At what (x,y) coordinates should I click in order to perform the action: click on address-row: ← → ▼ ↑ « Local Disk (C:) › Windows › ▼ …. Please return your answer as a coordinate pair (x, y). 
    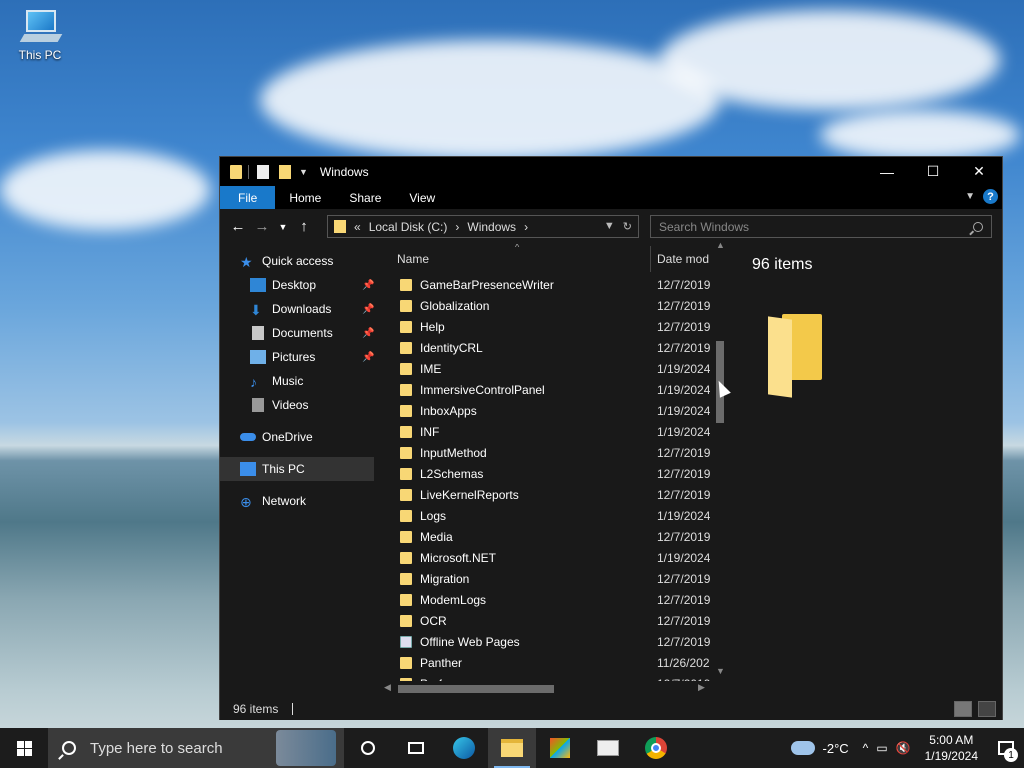
    Looking at the image, I should click on (611, 226).